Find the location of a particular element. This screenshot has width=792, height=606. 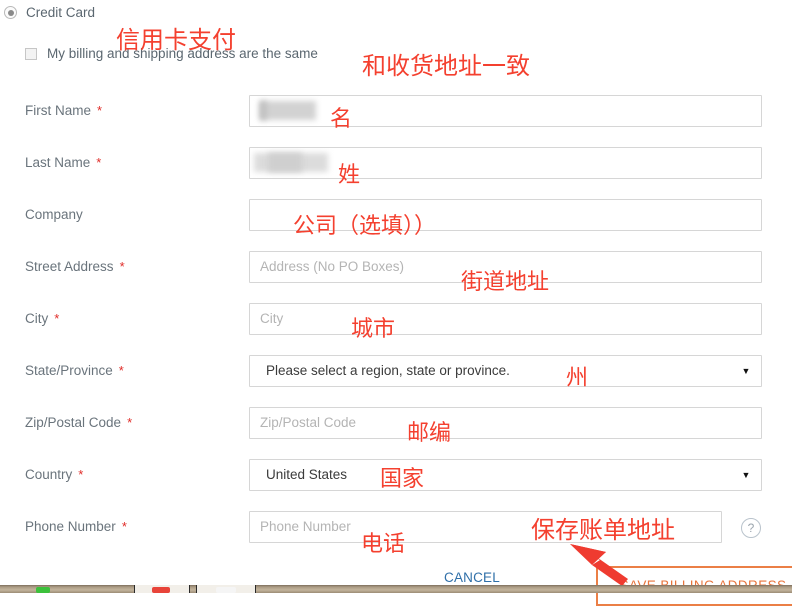

form-row: Zip/Postal Code * Zip/Postal Code is located at coordinates (396, 423).